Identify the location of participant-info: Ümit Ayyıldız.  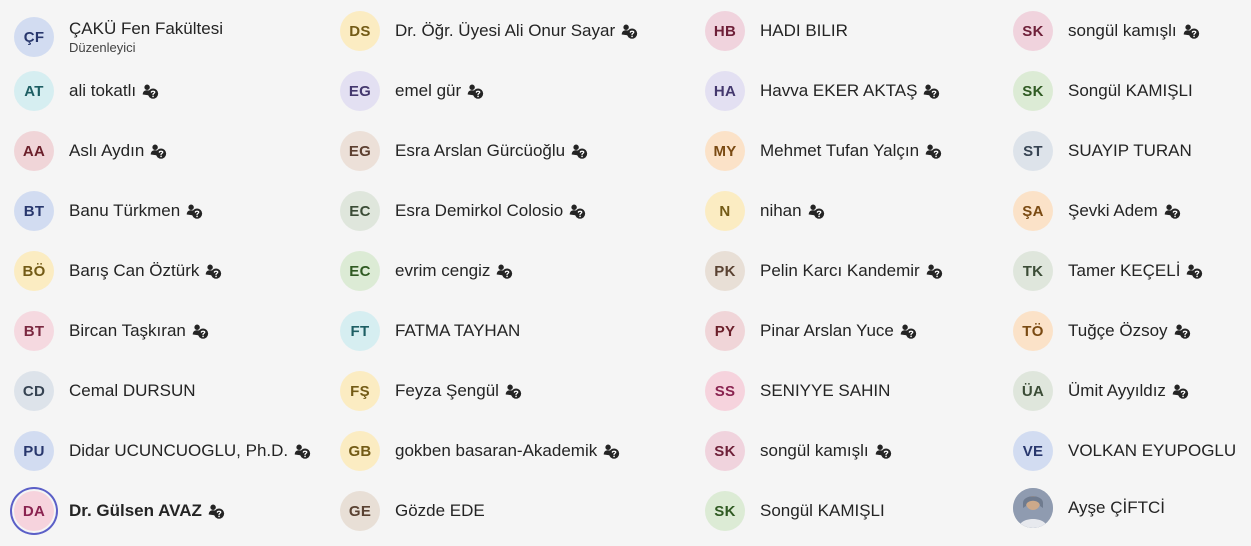
(1128, 391).